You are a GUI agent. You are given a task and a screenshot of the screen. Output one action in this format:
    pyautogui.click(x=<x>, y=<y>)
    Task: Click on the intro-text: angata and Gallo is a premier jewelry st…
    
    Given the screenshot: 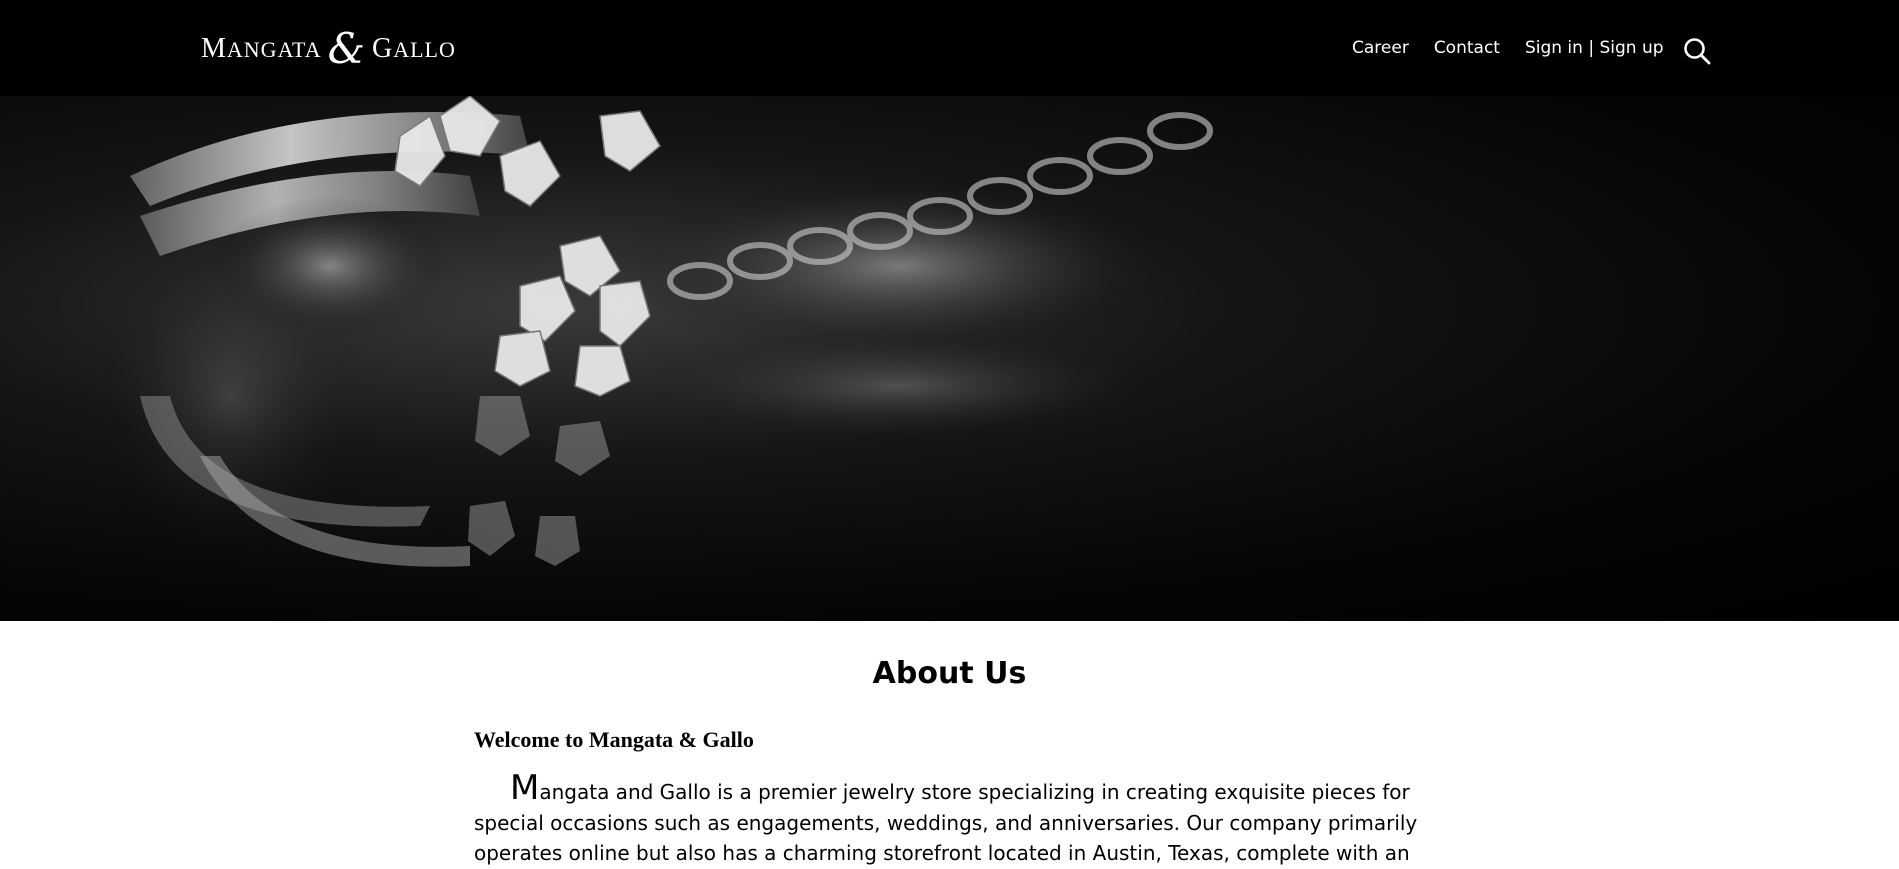 What is the action you would take?
    pyautogui.click(x=946, y=822)
    